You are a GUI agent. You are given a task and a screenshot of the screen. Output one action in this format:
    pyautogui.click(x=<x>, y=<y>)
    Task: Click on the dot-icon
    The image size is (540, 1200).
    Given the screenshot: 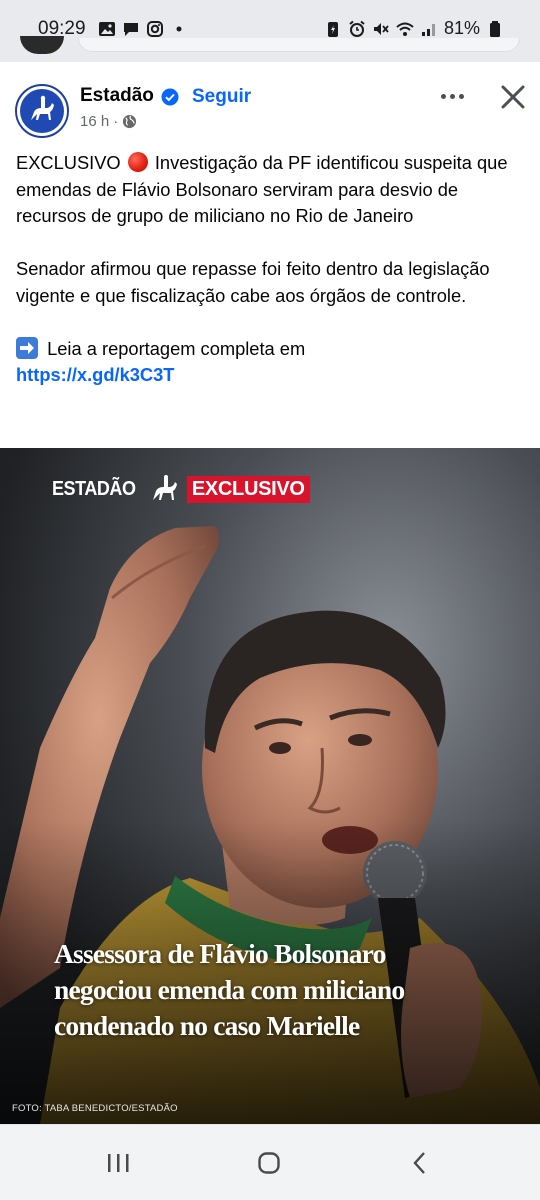 What is the action you would take?
    pyautogui.click(x=179, y=29)
    